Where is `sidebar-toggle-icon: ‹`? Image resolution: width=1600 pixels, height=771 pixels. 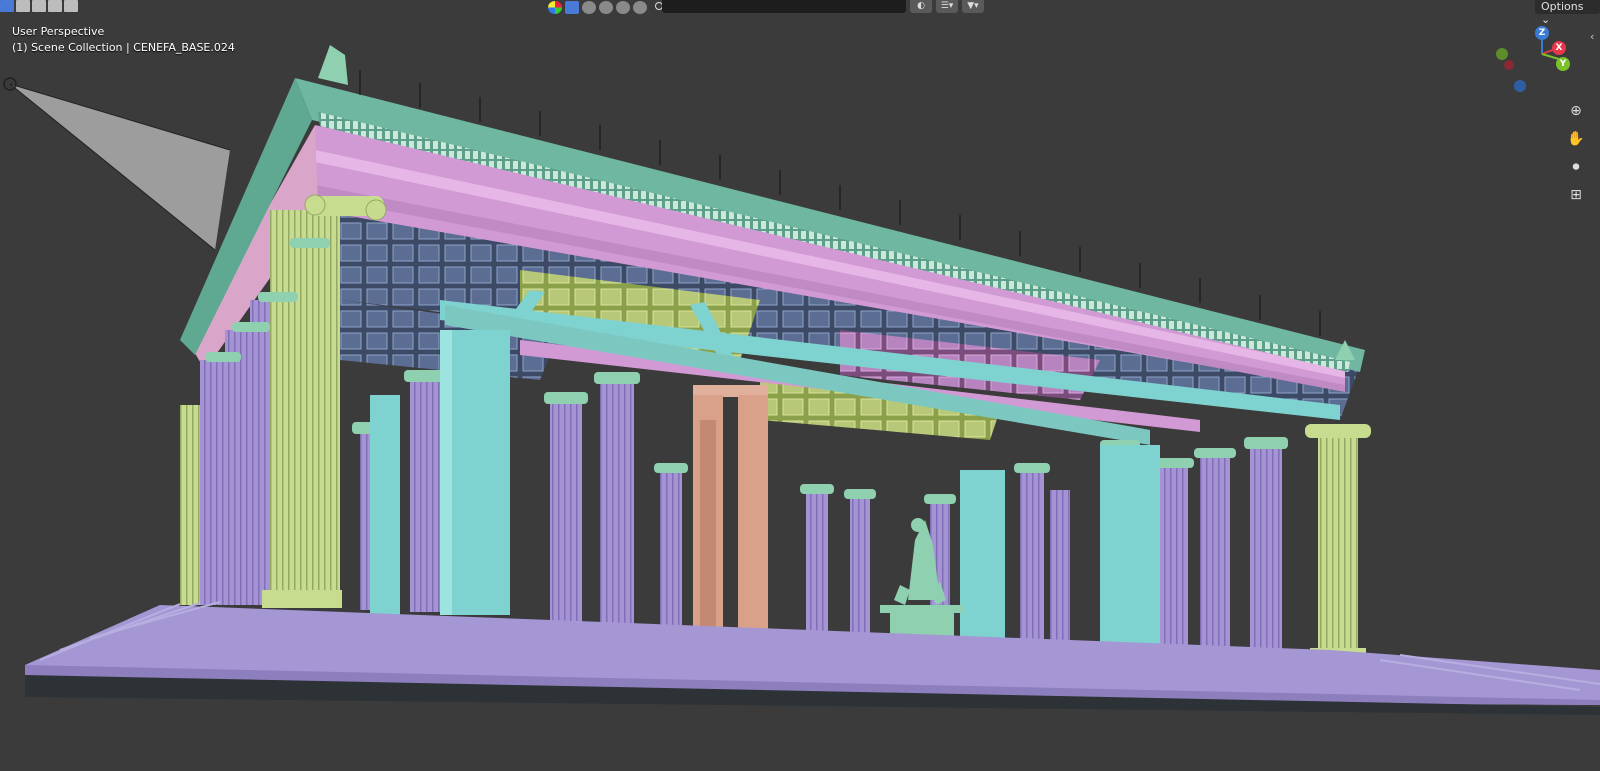
sidebar-toggle-icon: ‹ is located at coordinates (1592, 36).